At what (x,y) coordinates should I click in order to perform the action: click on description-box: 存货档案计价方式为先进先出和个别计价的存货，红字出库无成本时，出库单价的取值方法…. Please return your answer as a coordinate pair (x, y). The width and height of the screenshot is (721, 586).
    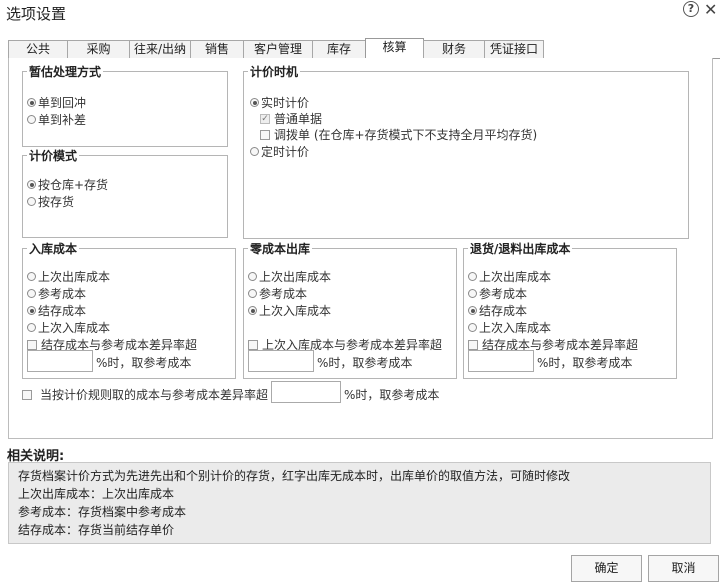
    Looking at the image, I should click on (359, 503).